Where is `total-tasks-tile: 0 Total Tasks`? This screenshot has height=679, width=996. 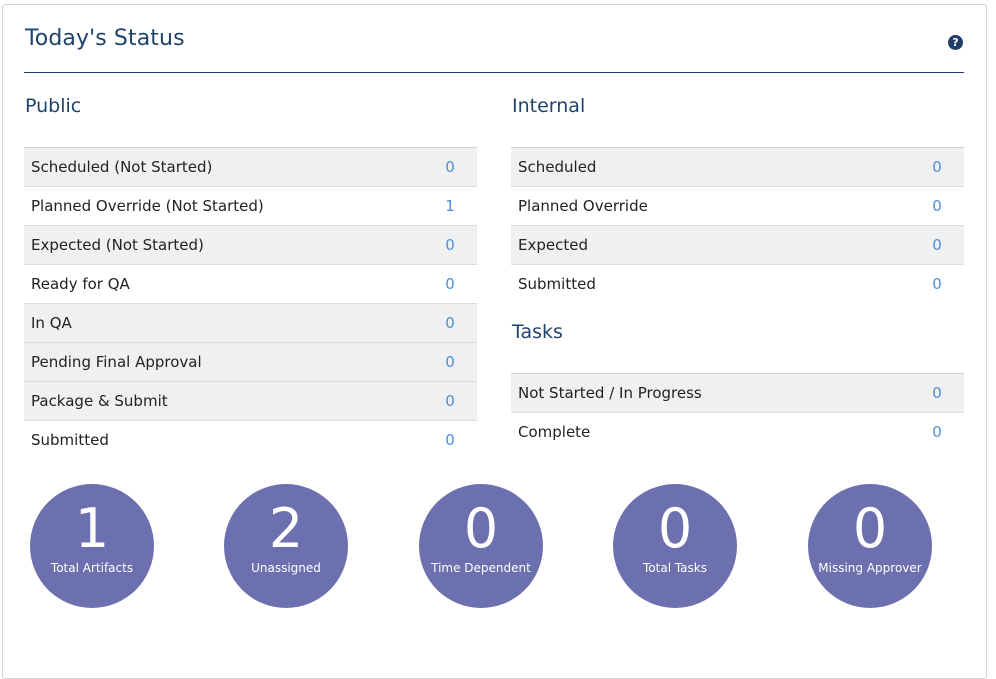 total-tasks-tile: 0 Total Tasks is located at coordinates (675, 546).